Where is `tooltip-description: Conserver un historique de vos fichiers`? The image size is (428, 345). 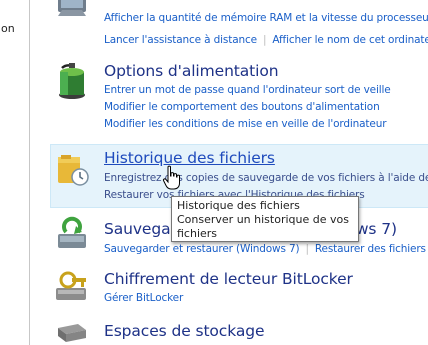 tooltip-description: Conserver un historique de vos fichiers is located at coordinates (263, 226).